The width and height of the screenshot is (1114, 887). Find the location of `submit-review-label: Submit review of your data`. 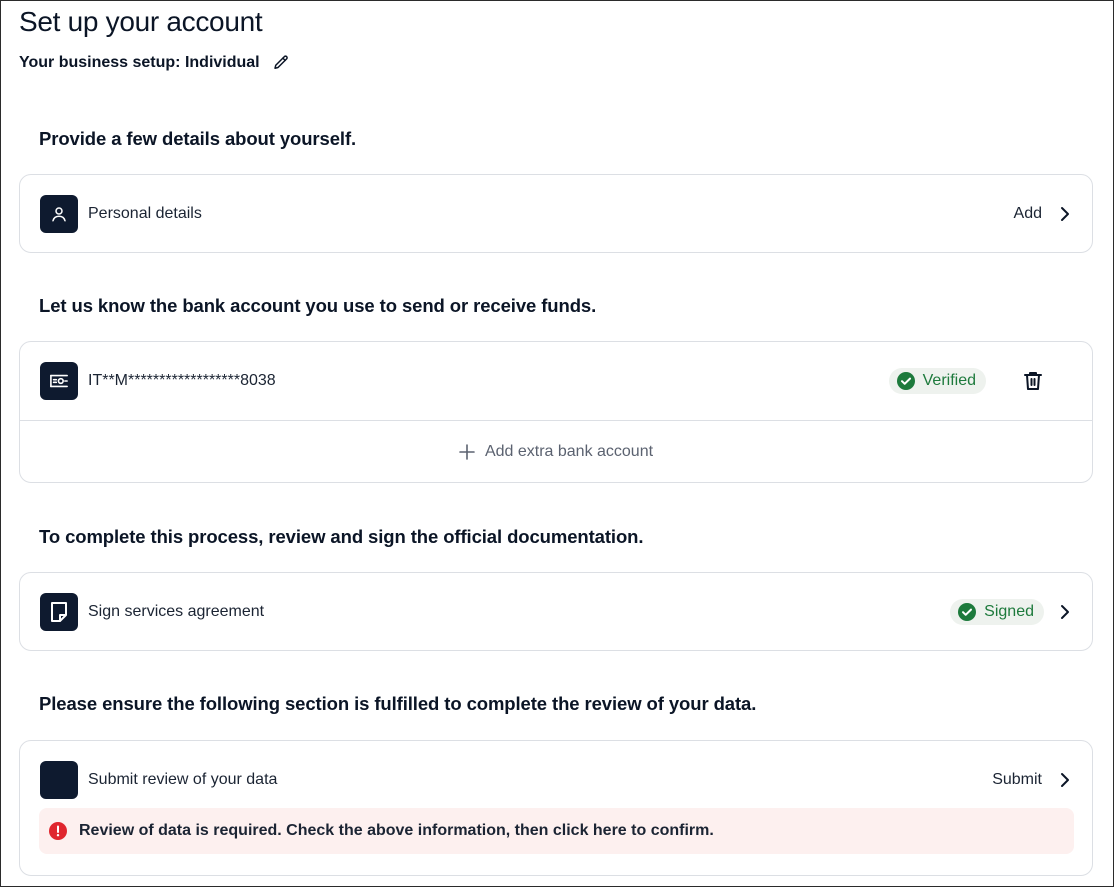

submit-review-label: Submit review of your data is located at coordinates (183, 779).